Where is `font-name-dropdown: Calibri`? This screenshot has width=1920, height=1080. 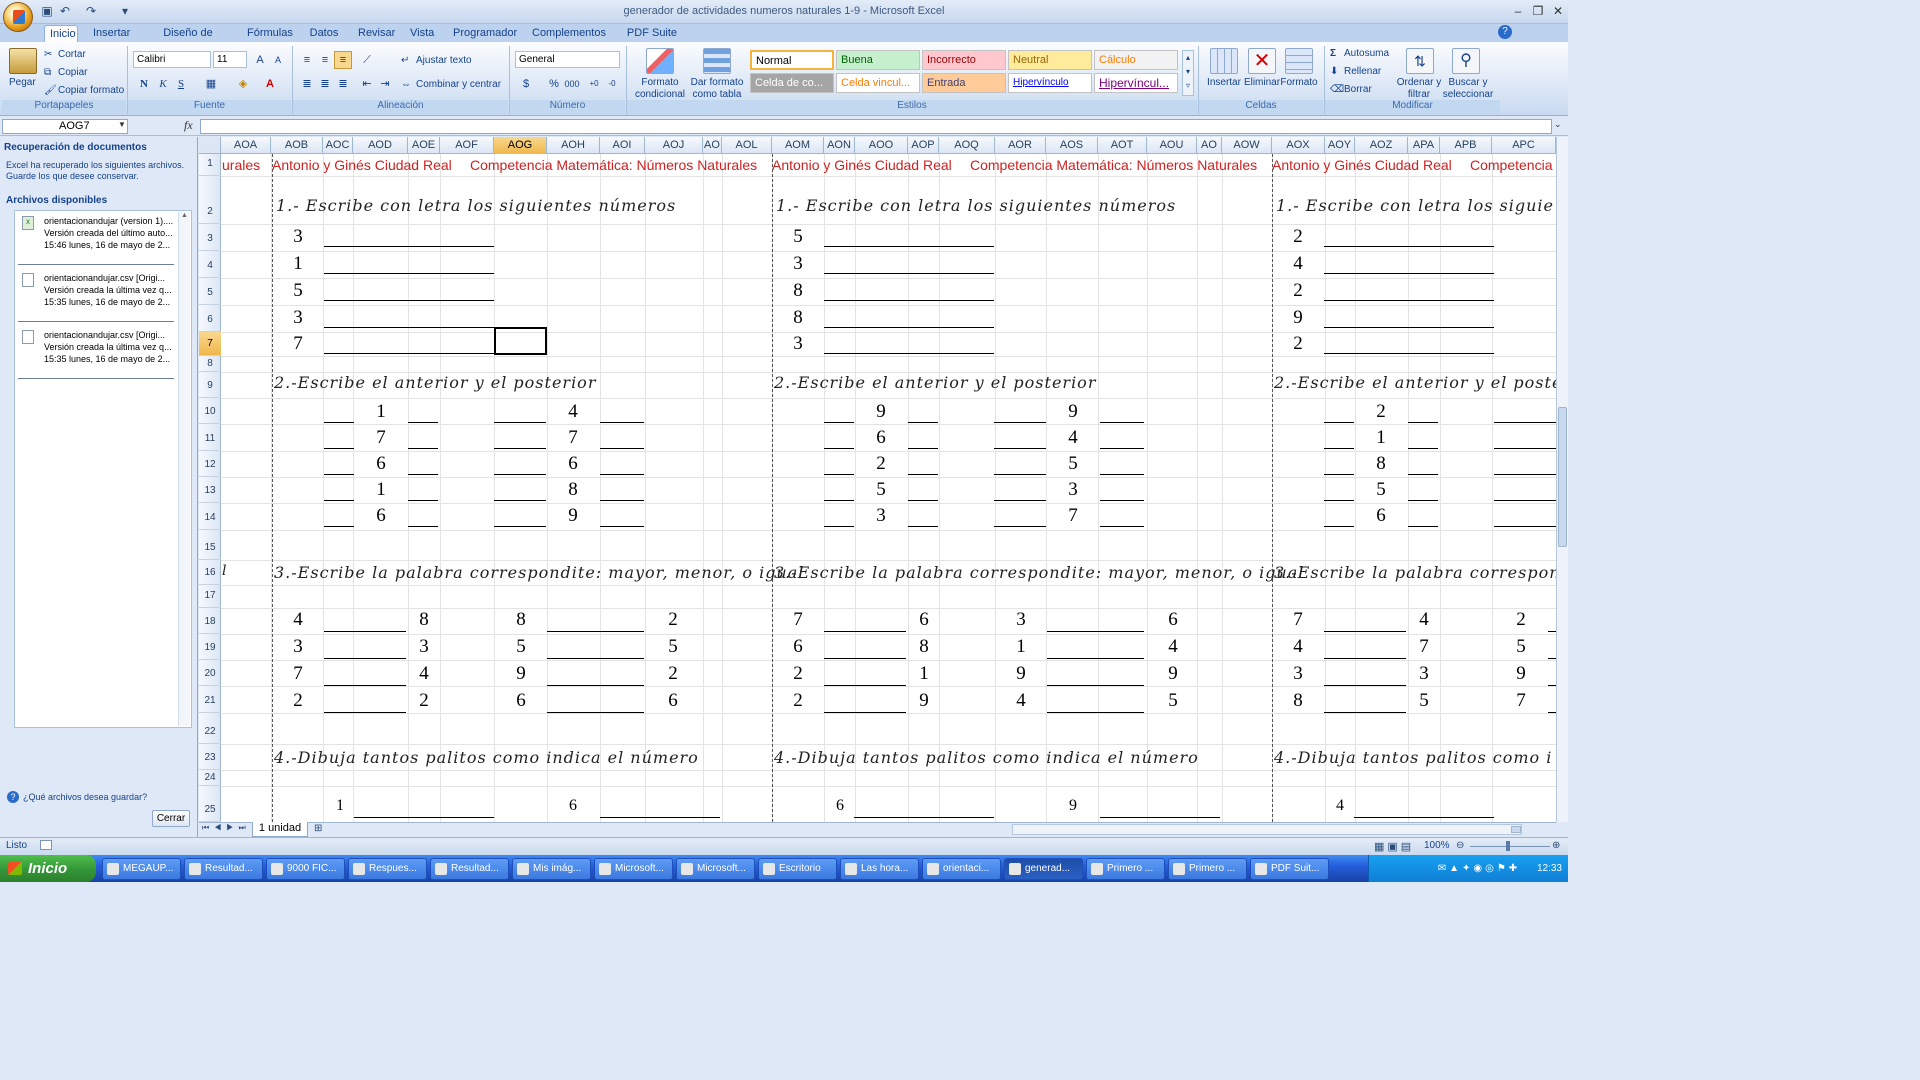 font-name-dropdown: Calibri is located at coordinates (172, 59).